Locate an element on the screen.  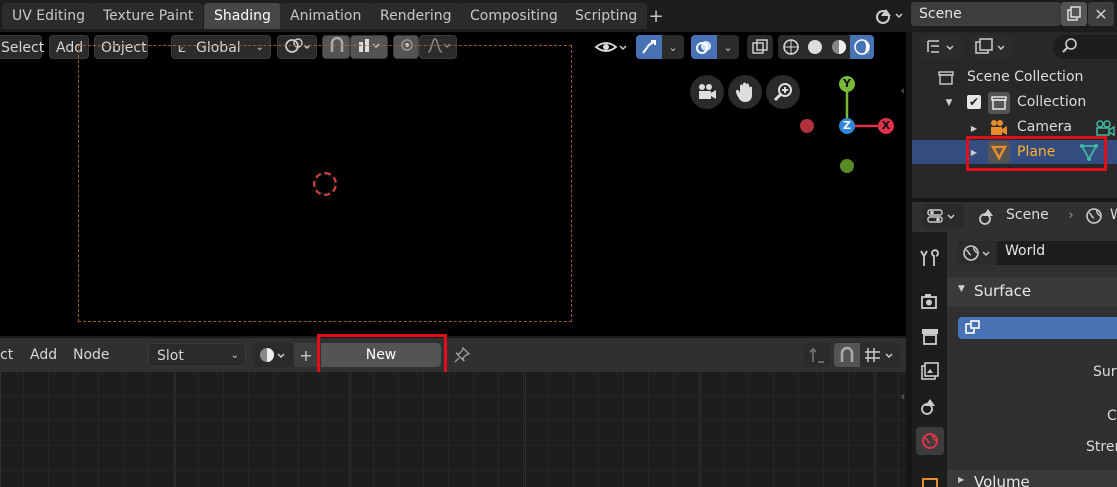
node-select-menu: ct is located at coordinates (6, 355).